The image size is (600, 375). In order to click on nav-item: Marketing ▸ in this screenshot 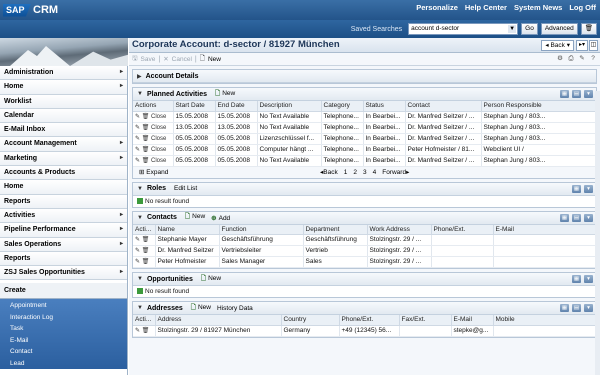, I will do `click(63, 159)`.